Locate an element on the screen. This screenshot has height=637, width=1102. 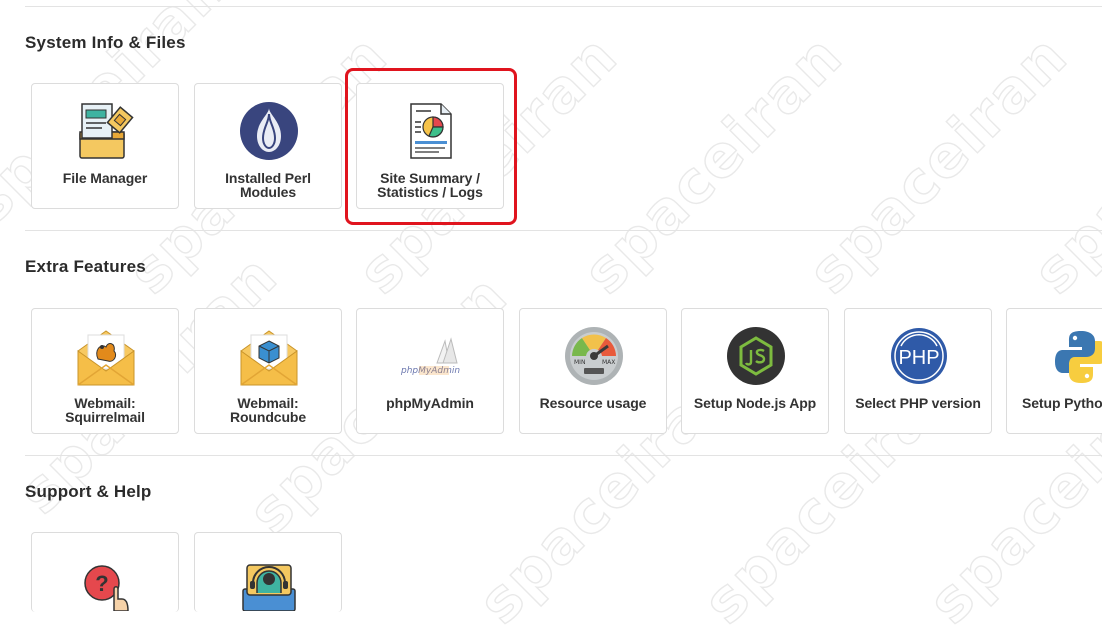
gauge-icon: MIN MAX is located at coordinates (594, 356).